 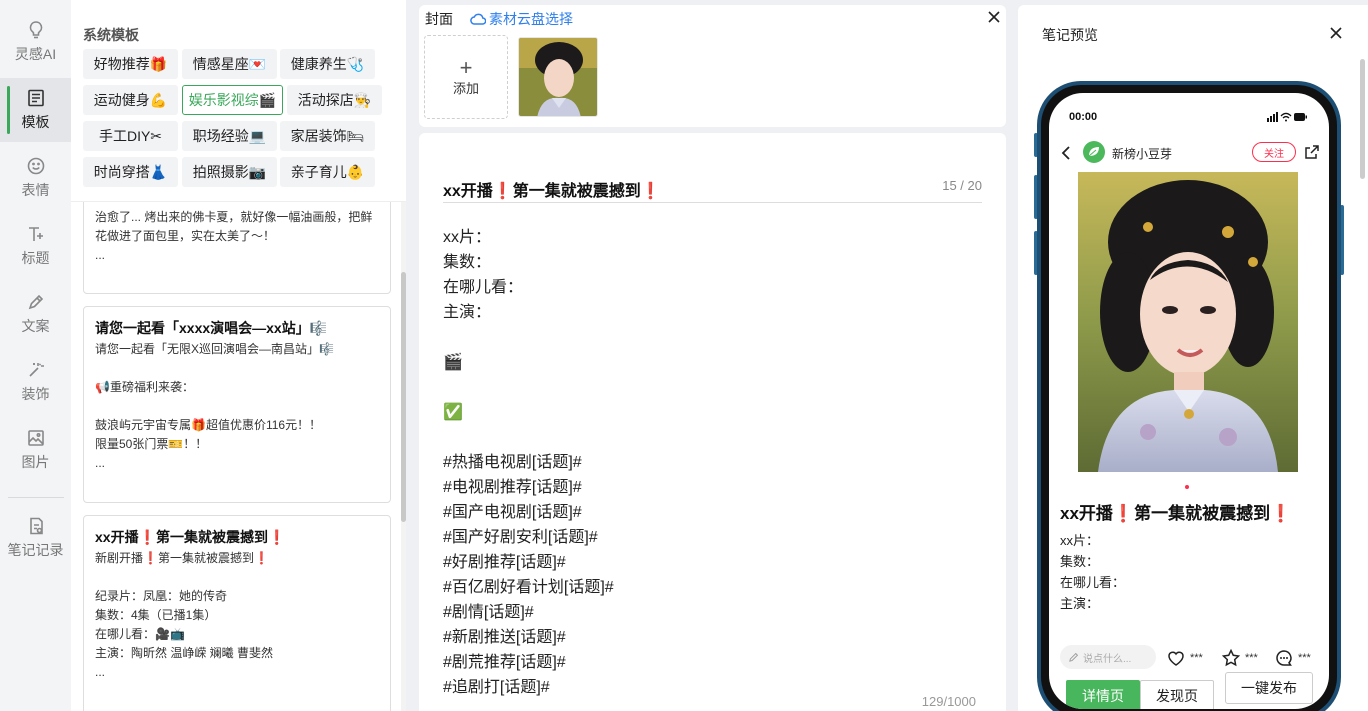 I want to click on author-avatar, so click(x=1094, y=152).